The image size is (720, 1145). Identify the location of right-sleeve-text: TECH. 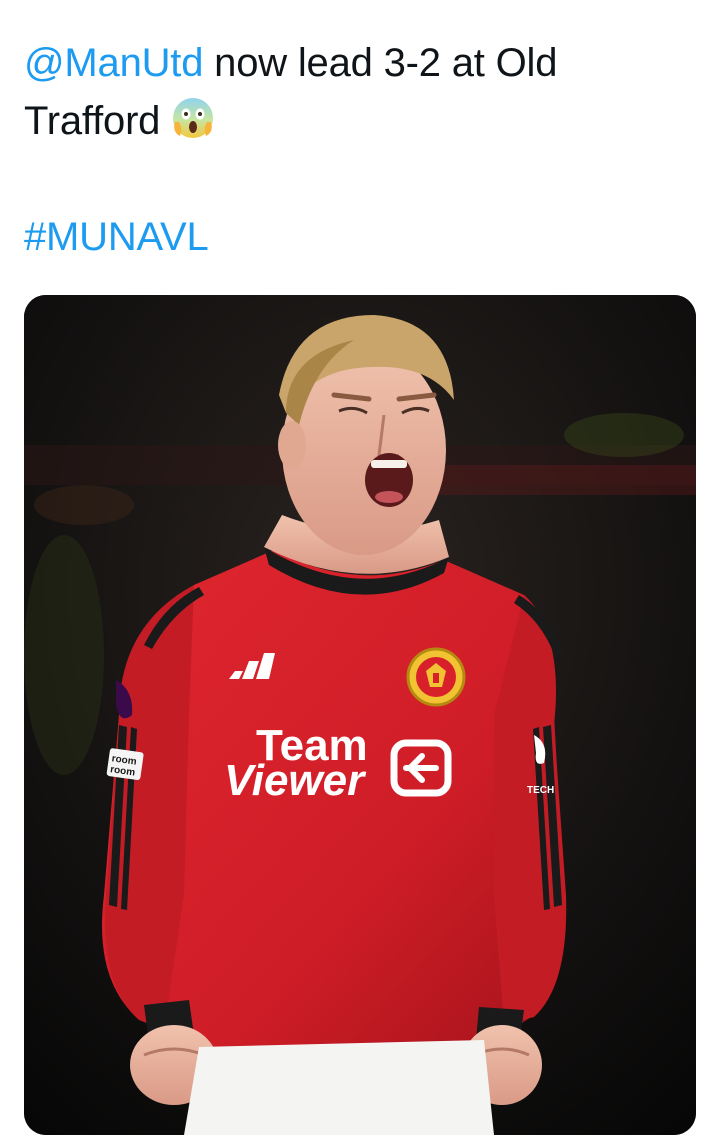
(540, 790).